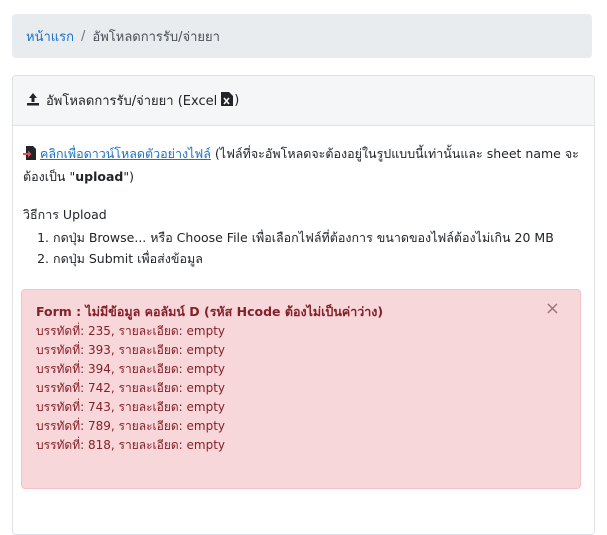 Image resolution: width=607 pixels, height=535 pixels. Describe the element at coordinates (33, 101) in the screenshot. I see `upload-icon` at that location.